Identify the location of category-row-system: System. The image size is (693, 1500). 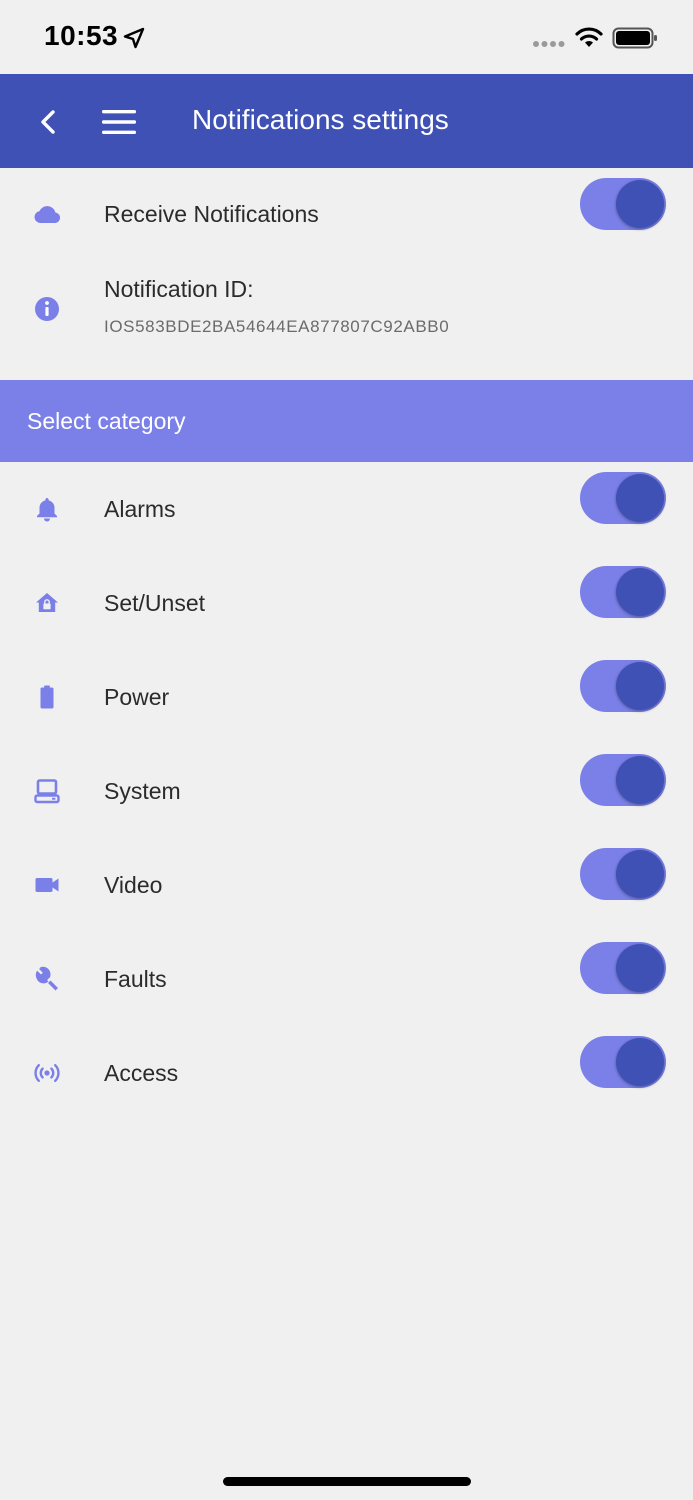
(346, 791).